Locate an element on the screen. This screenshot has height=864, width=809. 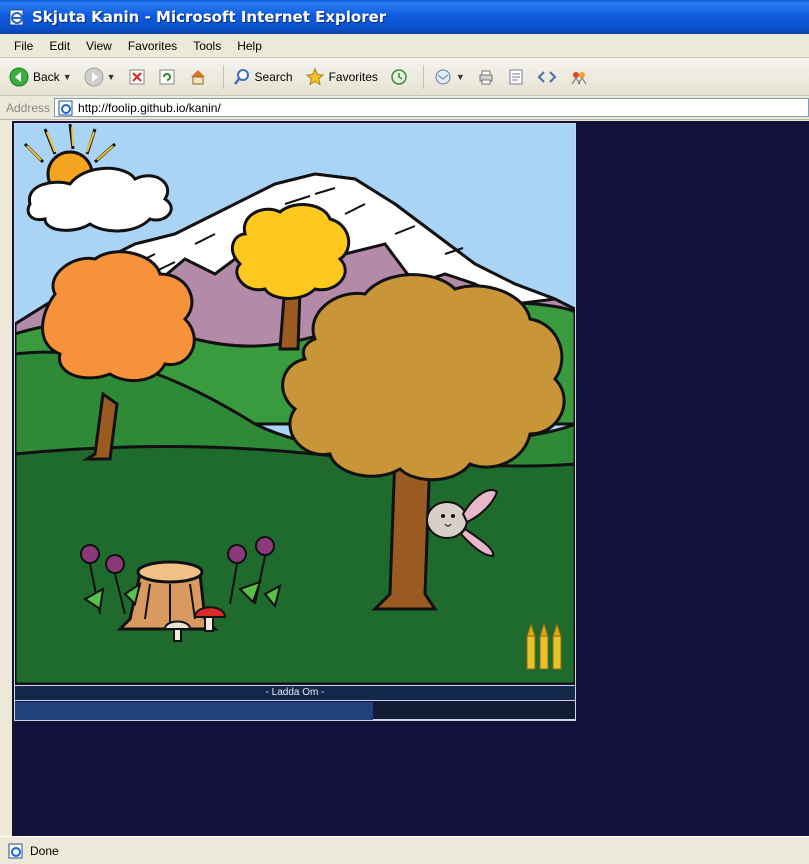
favorites-star-icon is located at coordinates (314, 76).